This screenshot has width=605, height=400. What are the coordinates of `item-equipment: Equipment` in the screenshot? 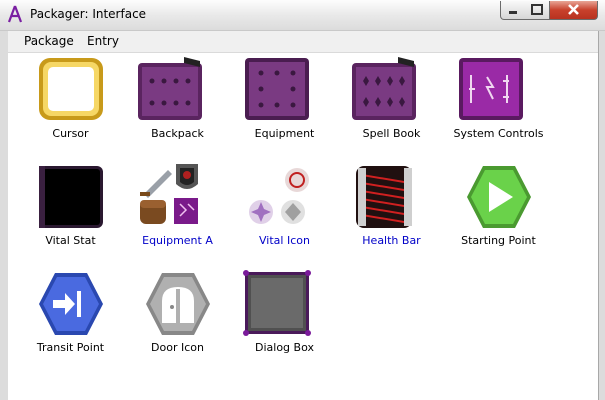 It's located at (284, 103).